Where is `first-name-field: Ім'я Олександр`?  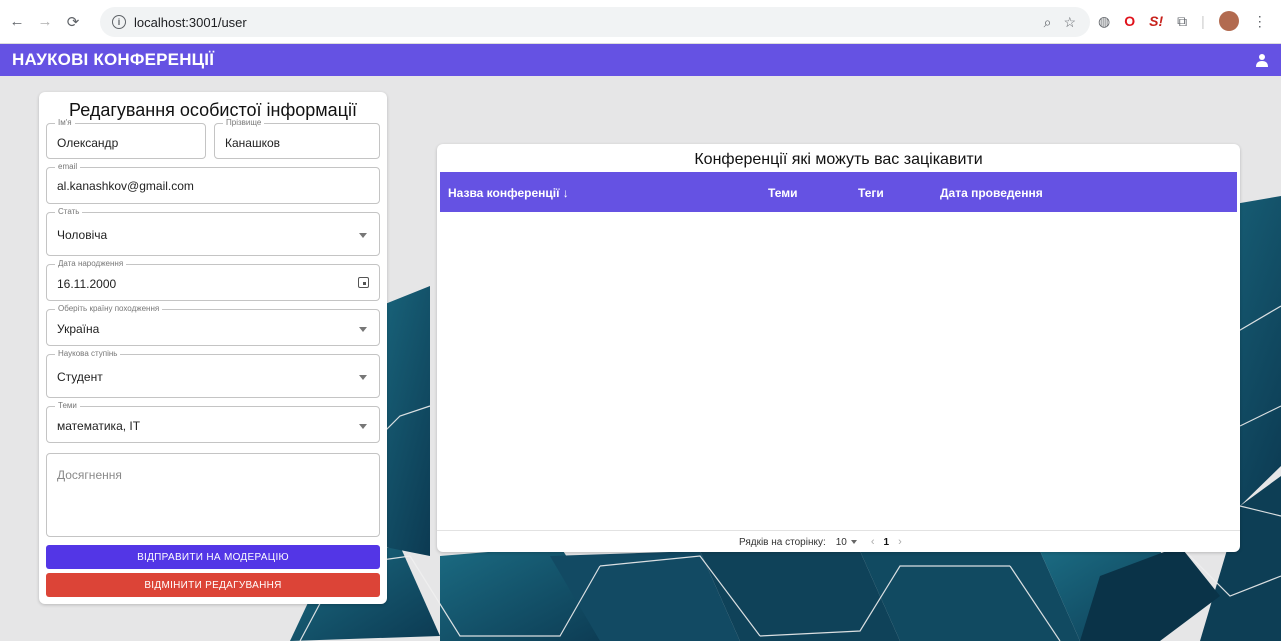 first-name-field: Ім'я Олександр is located at coordinates (126, 138).